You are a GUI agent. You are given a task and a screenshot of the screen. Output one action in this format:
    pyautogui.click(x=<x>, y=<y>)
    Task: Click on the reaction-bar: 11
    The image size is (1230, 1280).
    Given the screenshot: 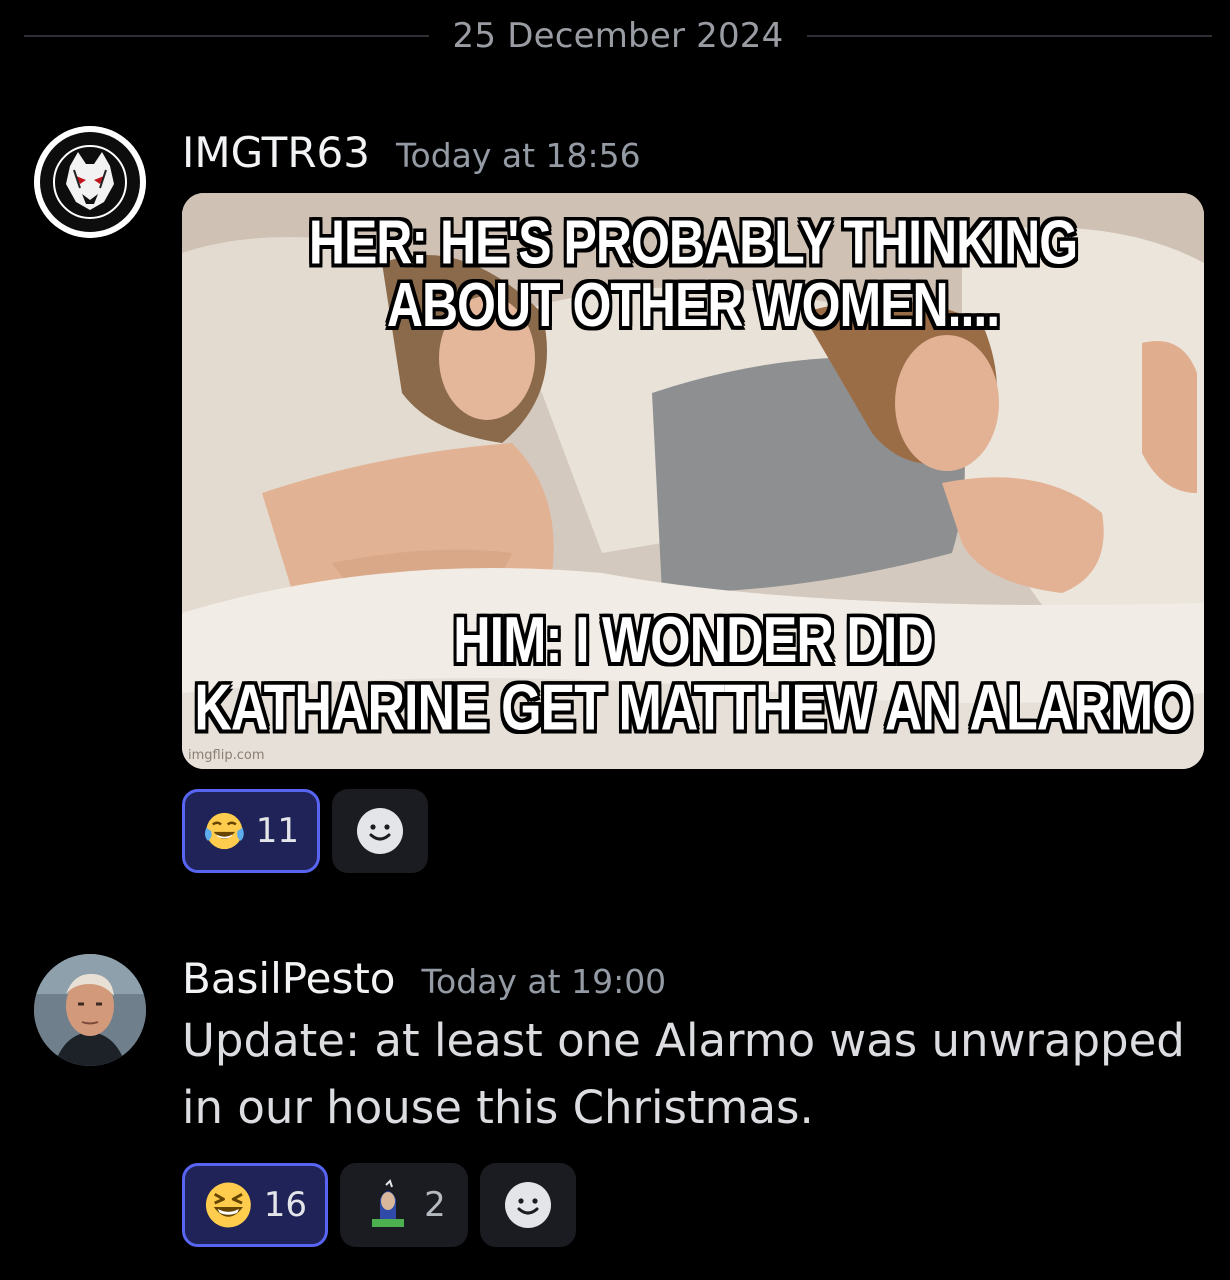 What is the action you would take?
    pyautogui.click(x=693, y=831)
    